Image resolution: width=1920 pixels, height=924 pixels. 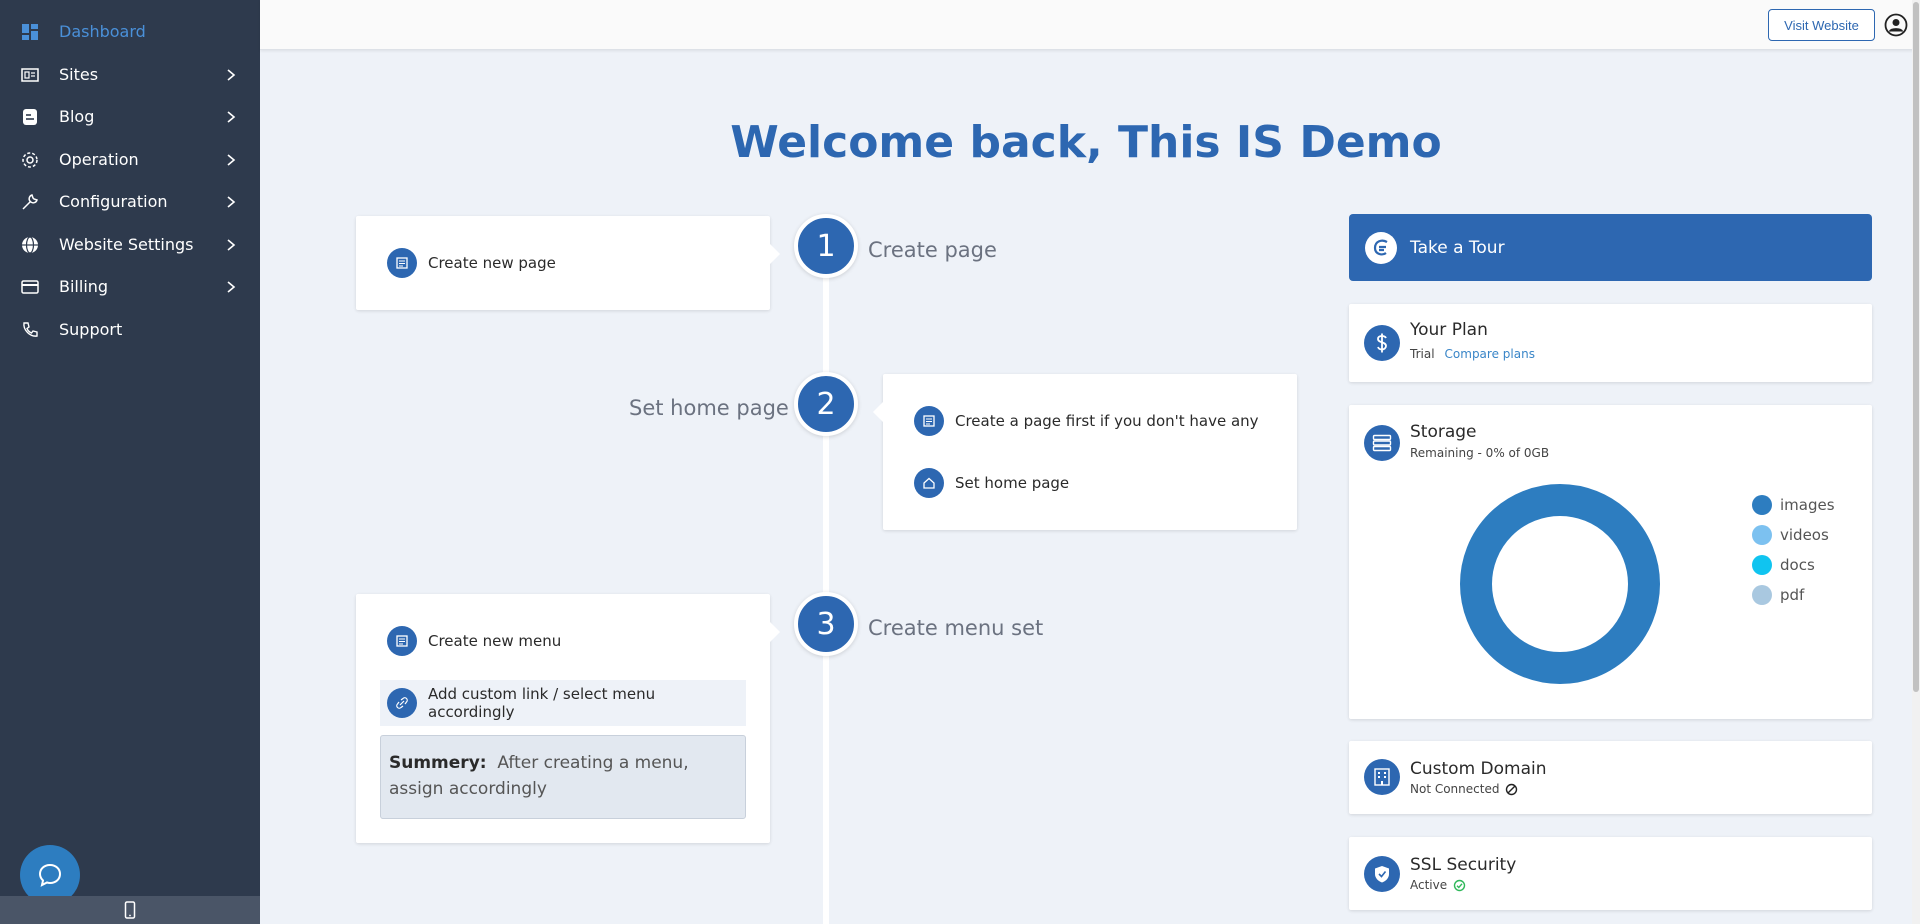 I want to click on task-label: Create new page, so click(x=492, y=263).